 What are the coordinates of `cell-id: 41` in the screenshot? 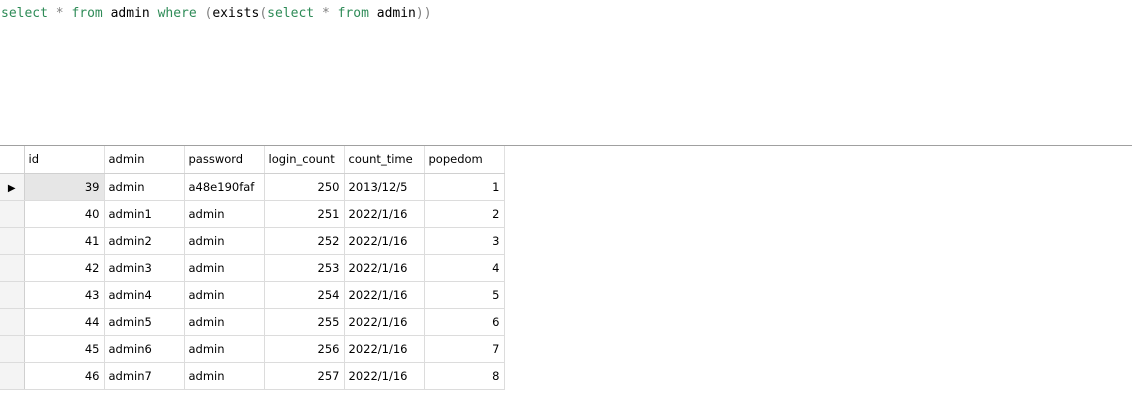 It's located at (64, 241).